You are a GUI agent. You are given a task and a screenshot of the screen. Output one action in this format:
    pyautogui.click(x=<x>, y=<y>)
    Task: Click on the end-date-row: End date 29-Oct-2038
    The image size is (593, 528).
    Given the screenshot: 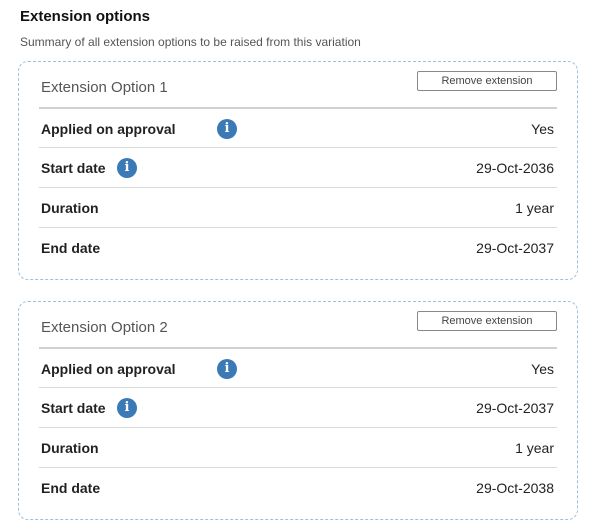 What is the action you would take?
    pyautogui.click(x=298, y=487)
    